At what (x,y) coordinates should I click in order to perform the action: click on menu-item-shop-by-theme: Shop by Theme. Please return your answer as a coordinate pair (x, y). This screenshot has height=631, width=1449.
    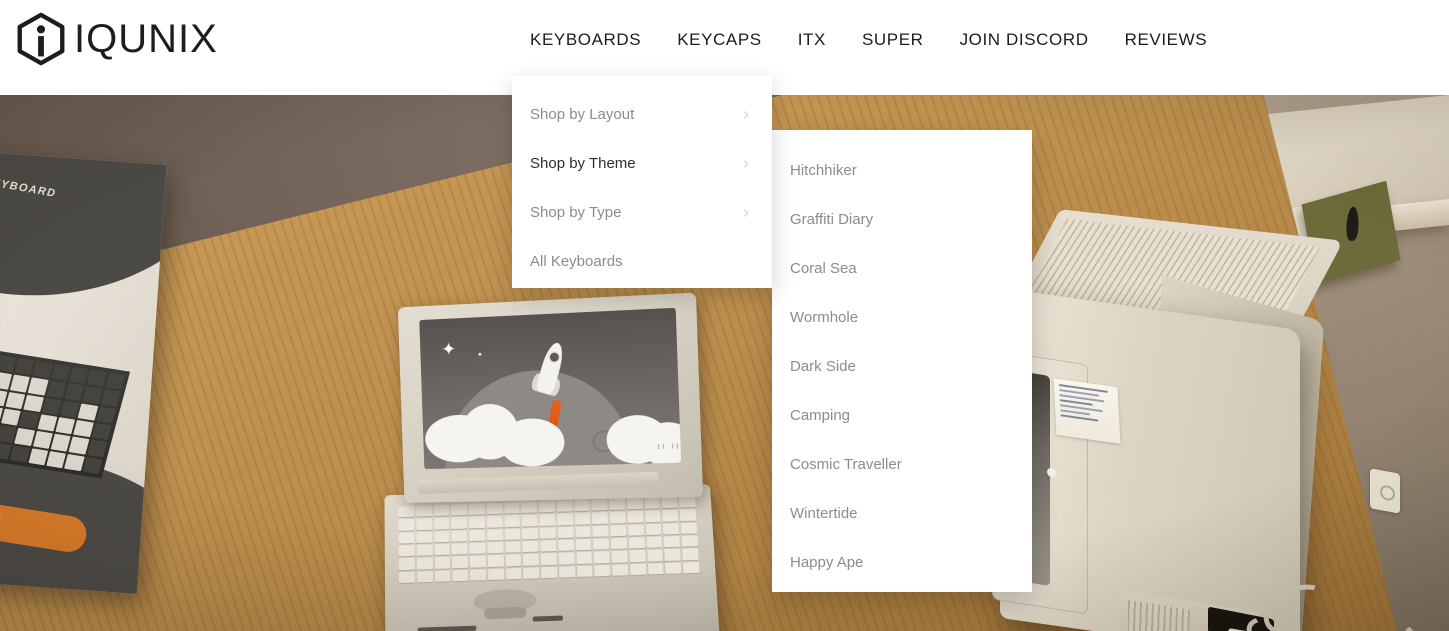
    Looking at the image, I should click on (642, 163).